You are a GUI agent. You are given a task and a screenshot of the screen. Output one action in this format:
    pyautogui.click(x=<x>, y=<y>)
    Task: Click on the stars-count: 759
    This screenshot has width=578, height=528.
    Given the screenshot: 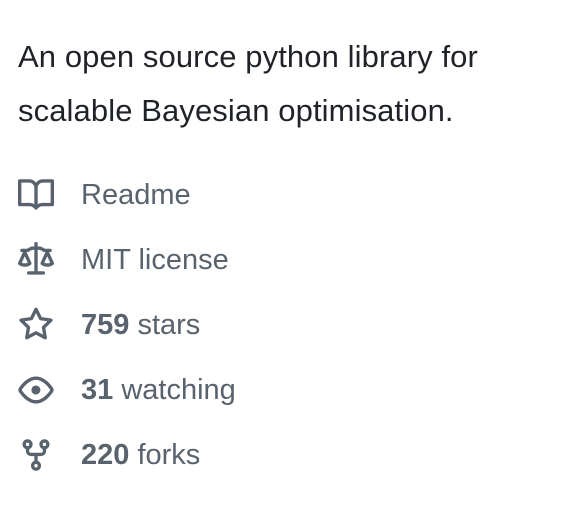 What is the action you would take?
    pyautogui.click(x=105, y=324)
    